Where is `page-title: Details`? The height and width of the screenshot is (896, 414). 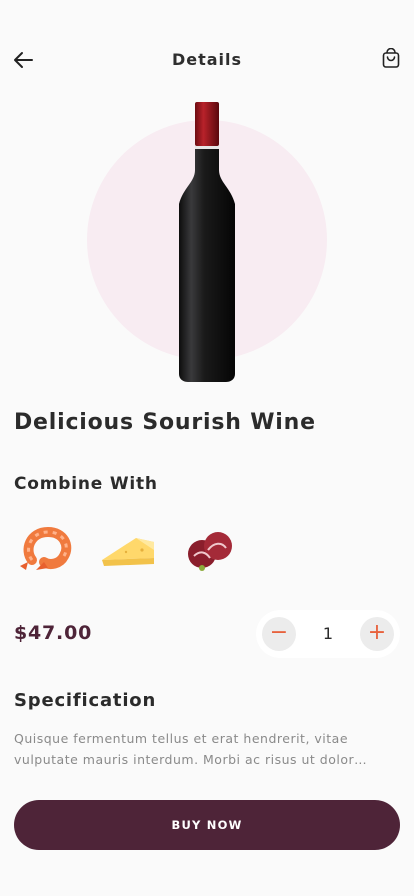
page-title: Details is located at coordinates (207, 59).